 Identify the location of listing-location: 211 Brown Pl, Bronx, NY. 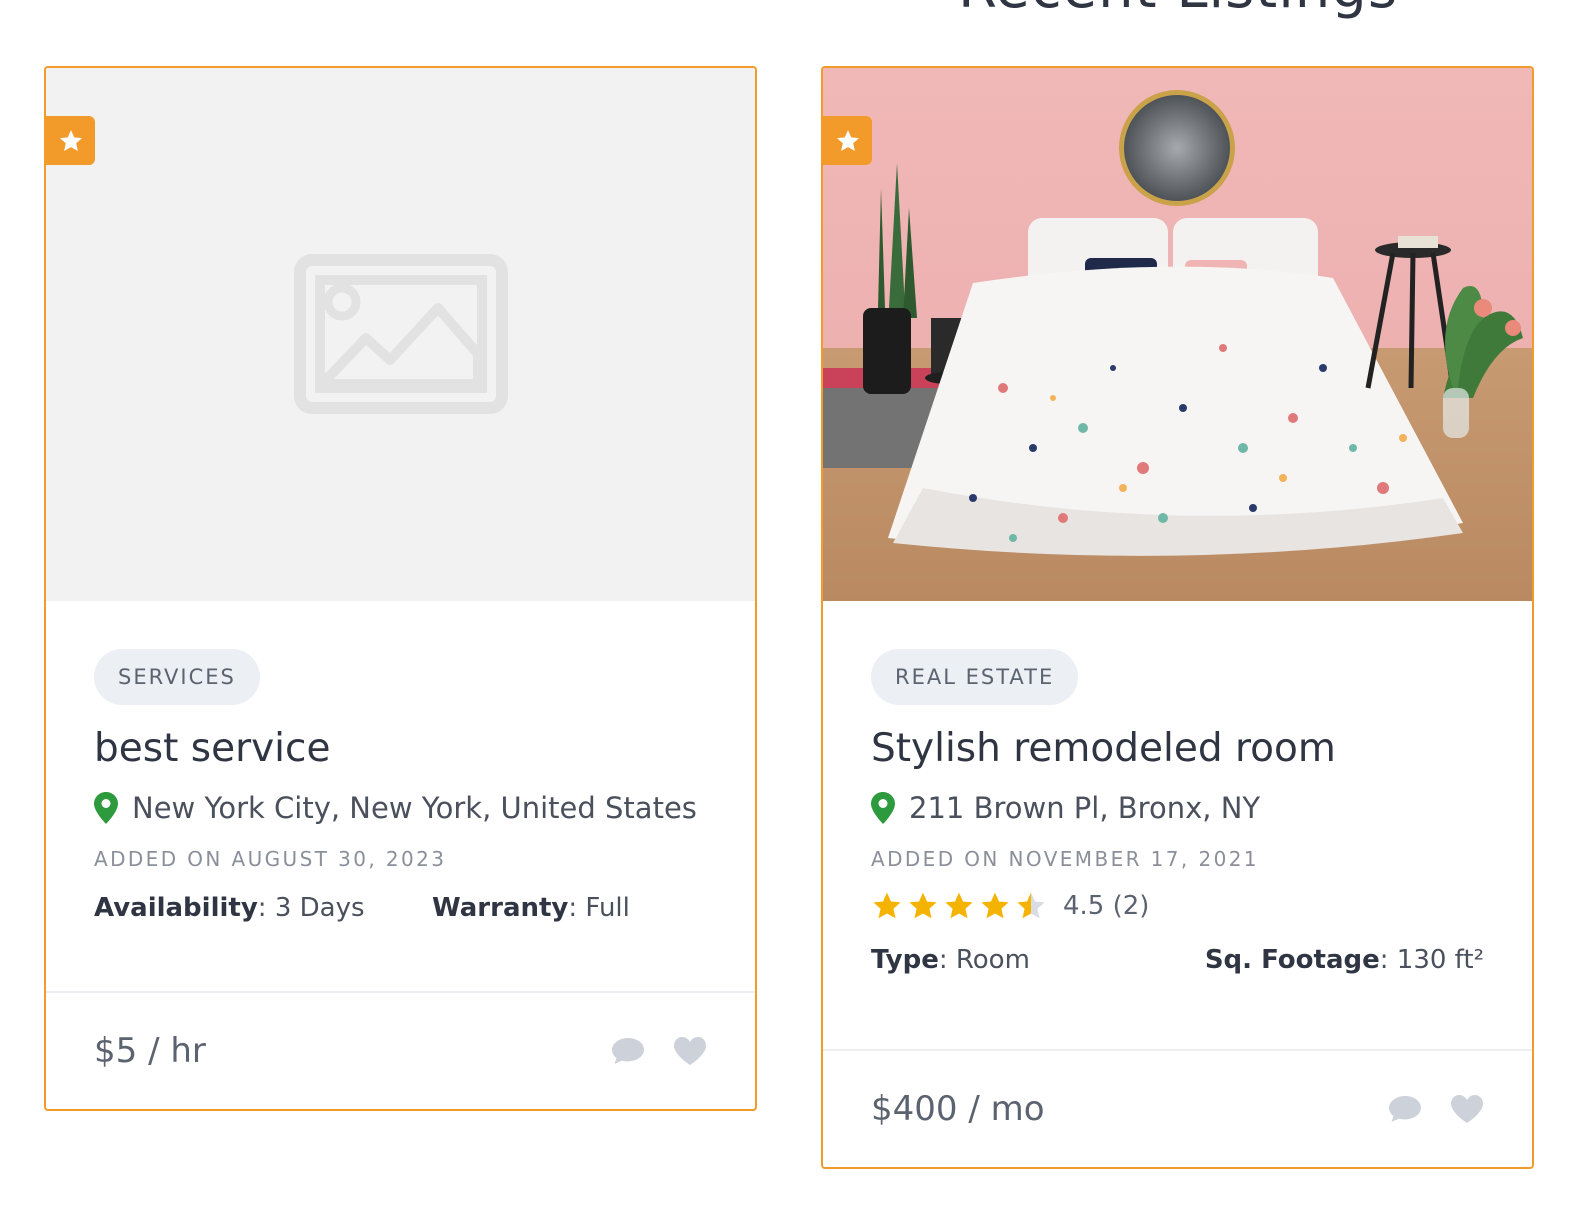
(1177, 808).